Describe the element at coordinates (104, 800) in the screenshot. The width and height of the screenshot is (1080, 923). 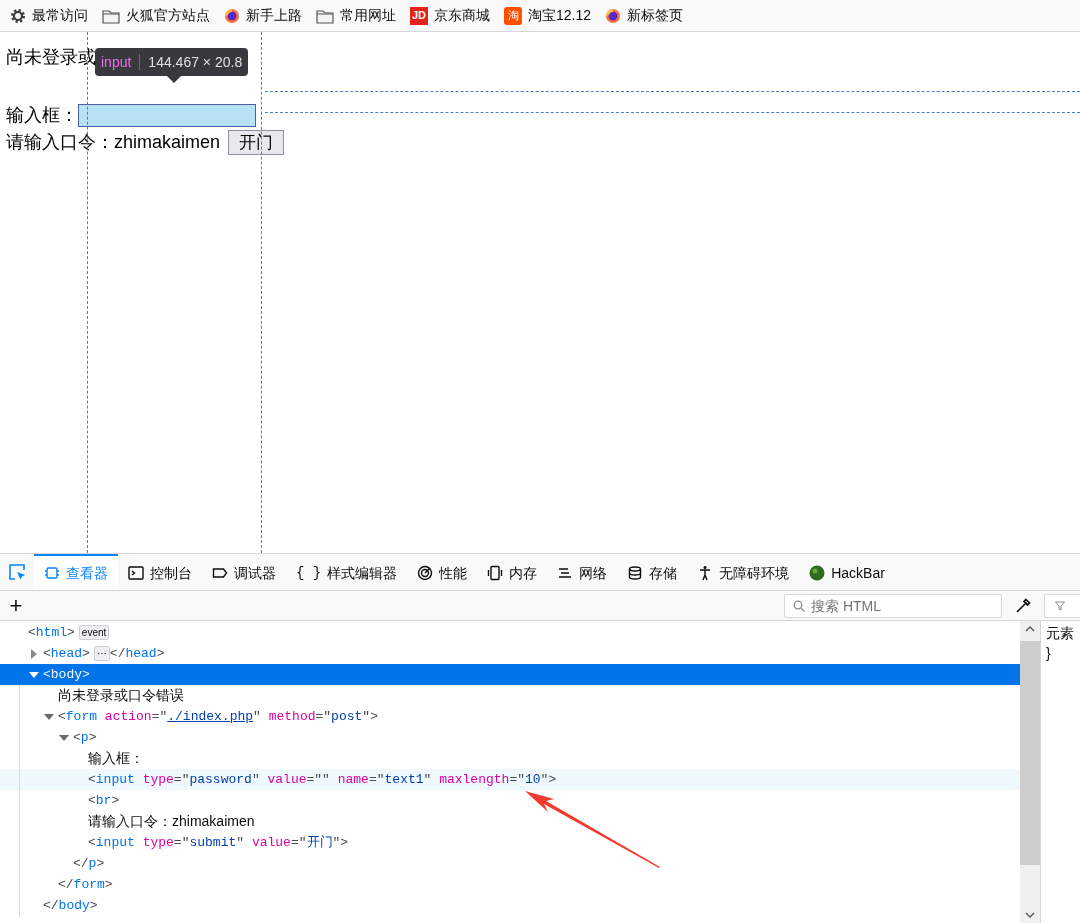
I see `markup-tag: <br>` at that location.